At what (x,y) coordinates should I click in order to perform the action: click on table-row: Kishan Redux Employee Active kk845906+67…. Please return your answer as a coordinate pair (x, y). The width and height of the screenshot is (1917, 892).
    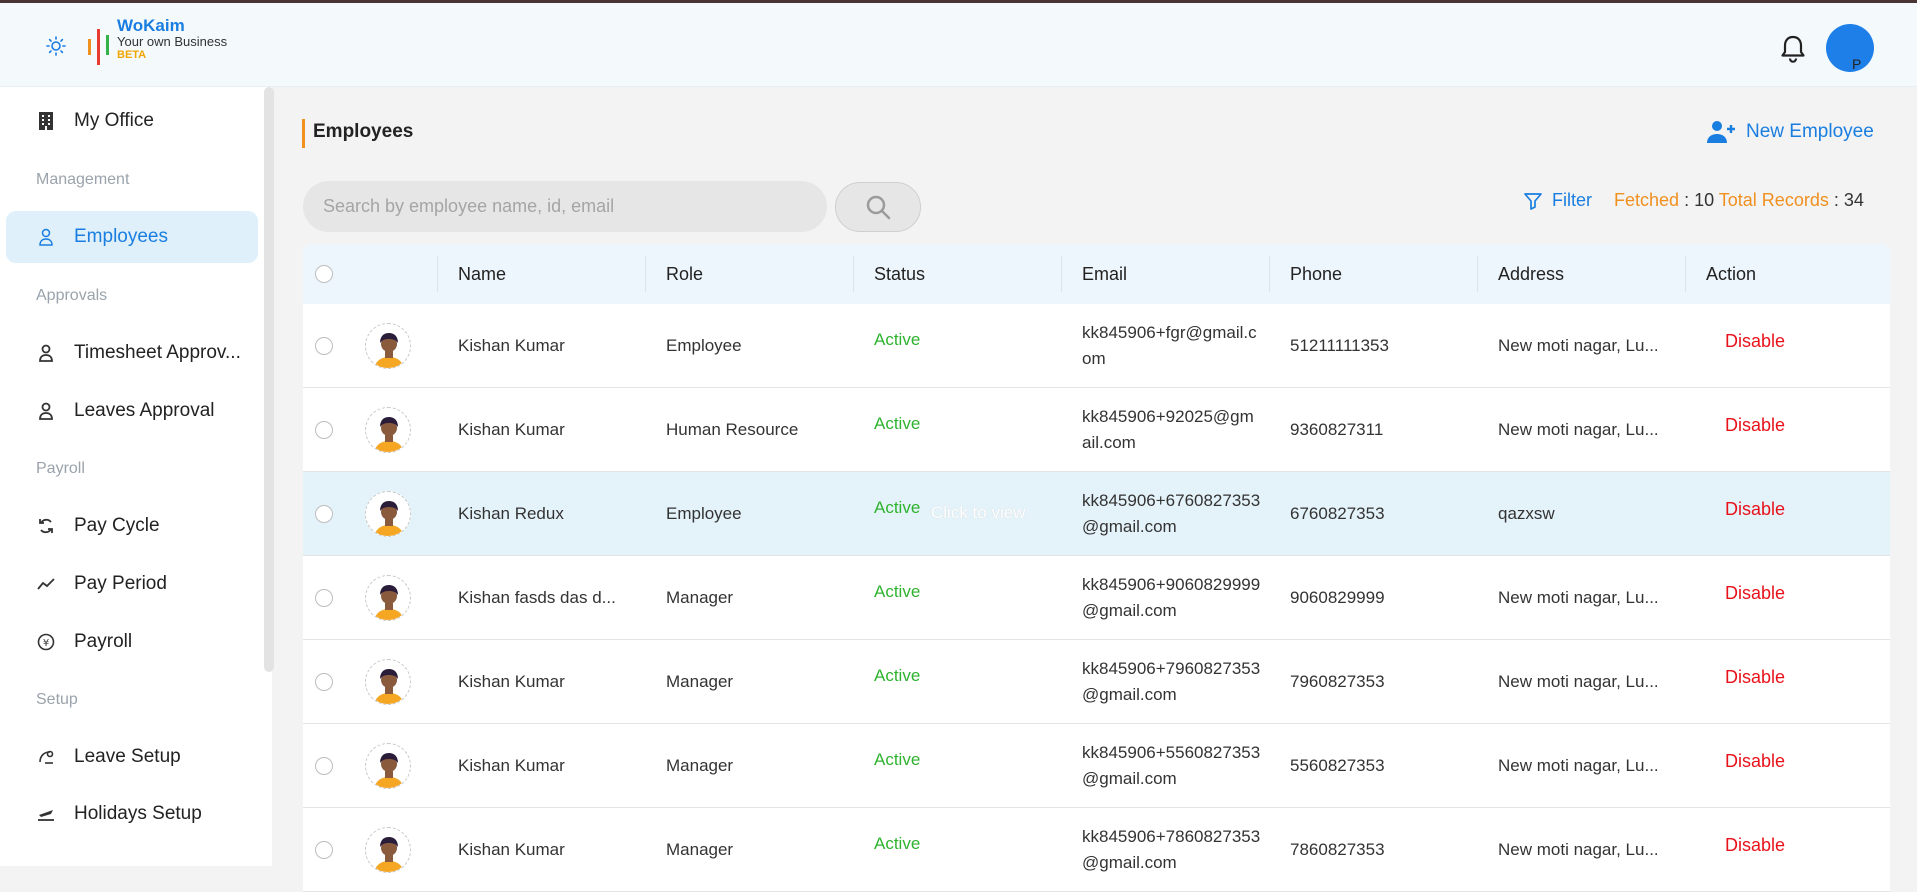
    Looking at the image, I should click on (1096, 514).